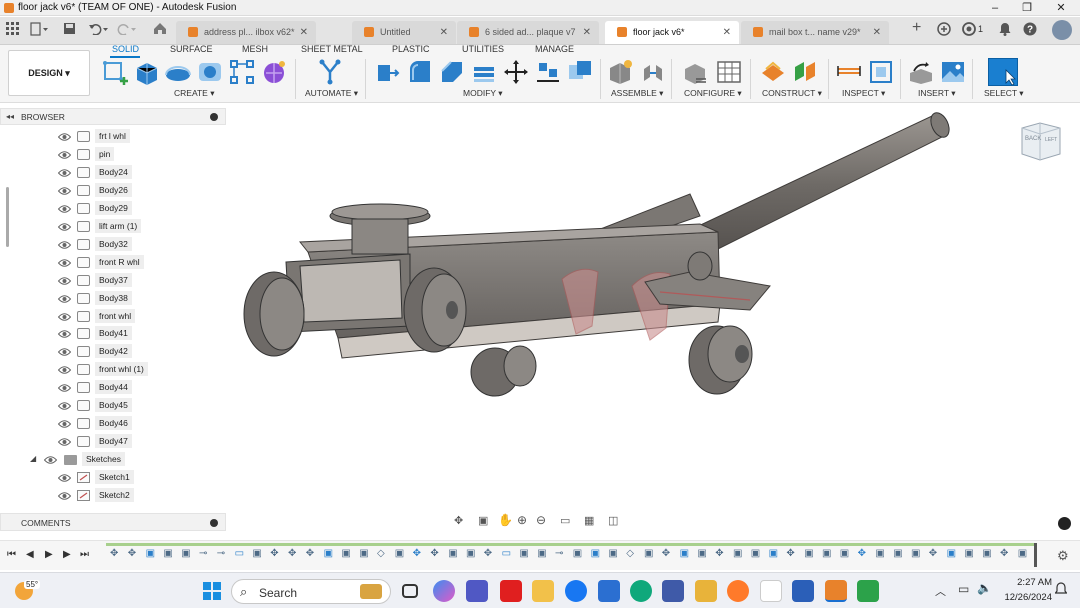 The image size is (1080, 608). I want to click on job-status-icon, so click(969, 29).